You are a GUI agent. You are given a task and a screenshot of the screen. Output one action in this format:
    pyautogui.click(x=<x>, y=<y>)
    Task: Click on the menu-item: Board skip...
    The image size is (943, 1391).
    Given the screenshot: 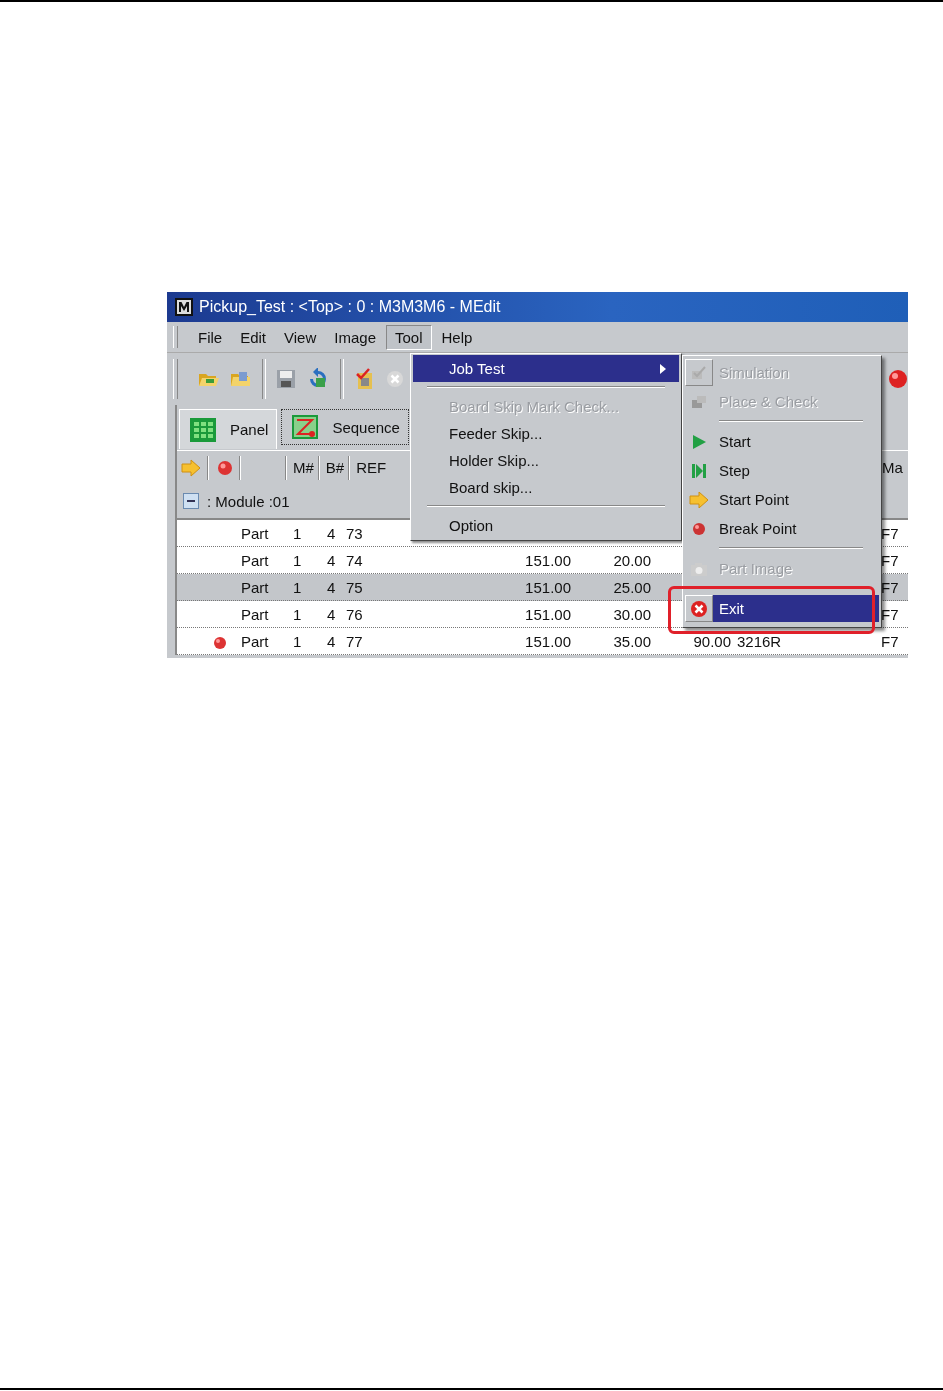 What is the action you would take?
    pyautogui.click(x=546, y=487)
    